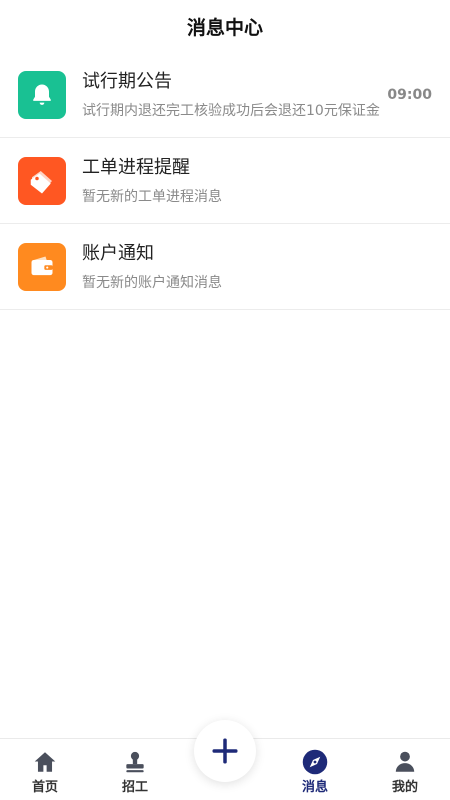 The height and width of the screenshot is (800, 450). I want to click on message-title: 账户通知, so click(118, 253).